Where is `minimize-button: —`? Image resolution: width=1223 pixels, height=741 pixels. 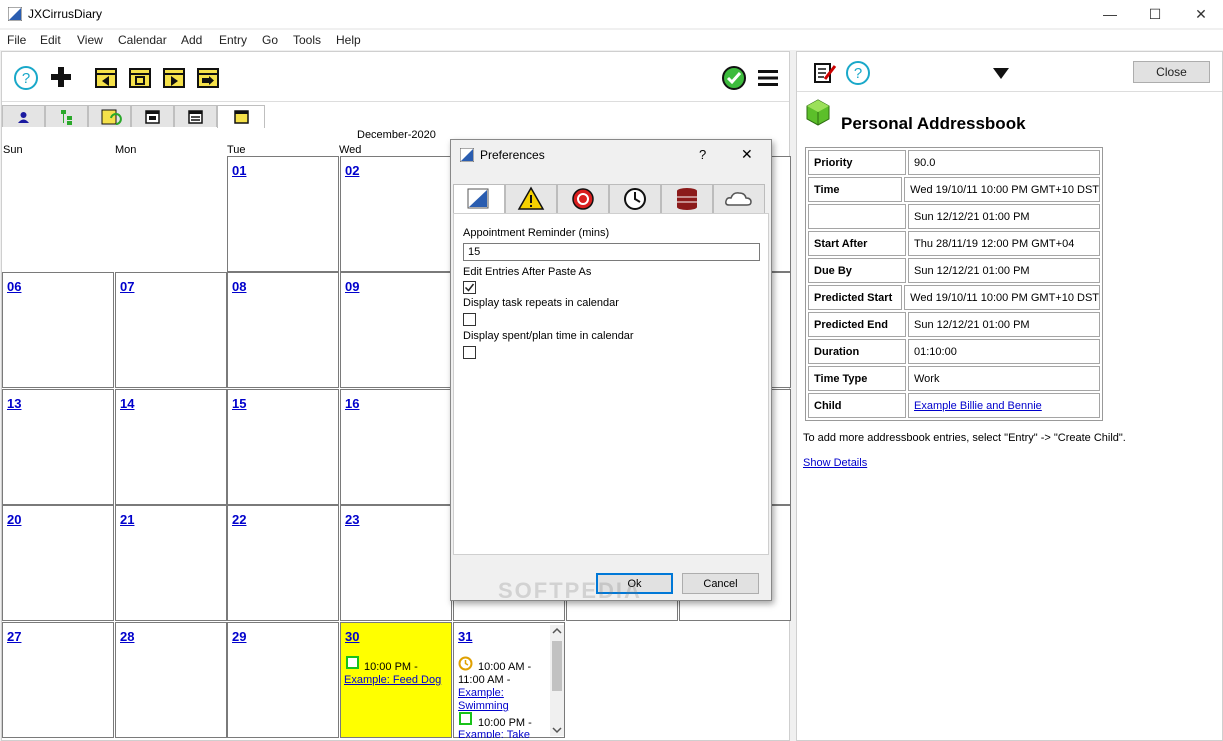 minimize-button: — is located at coordinates (1110, 14).